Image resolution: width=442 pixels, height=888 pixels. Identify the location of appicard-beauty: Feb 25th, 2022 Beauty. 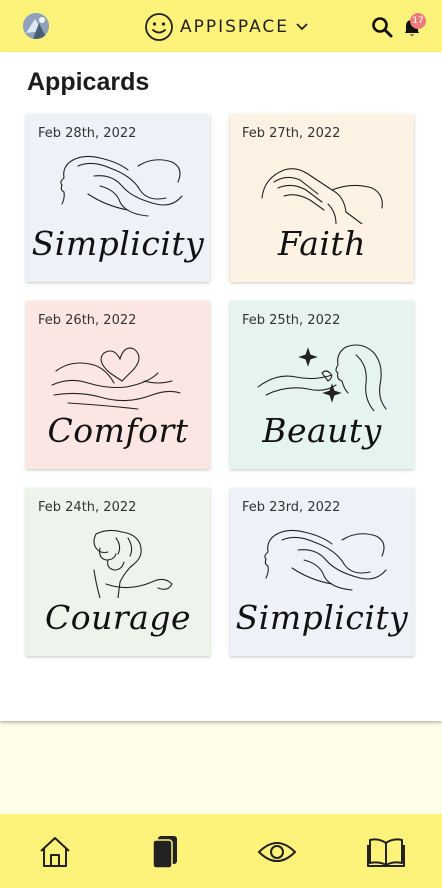
(322, 385).